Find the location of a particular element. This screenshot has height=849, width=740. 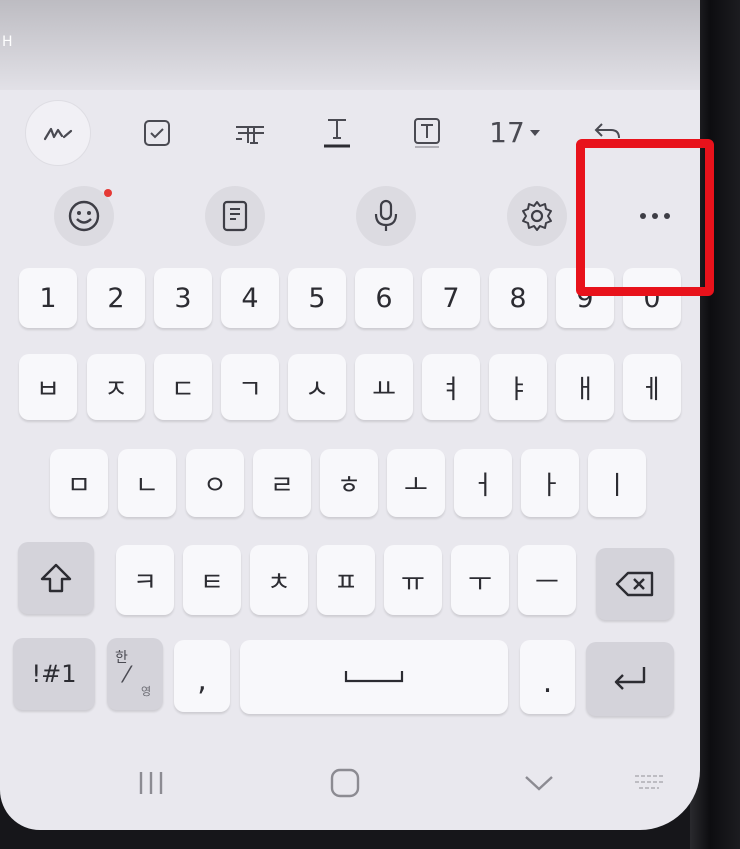

key-jamo: ㅅ is located at coordinates (317, 387).